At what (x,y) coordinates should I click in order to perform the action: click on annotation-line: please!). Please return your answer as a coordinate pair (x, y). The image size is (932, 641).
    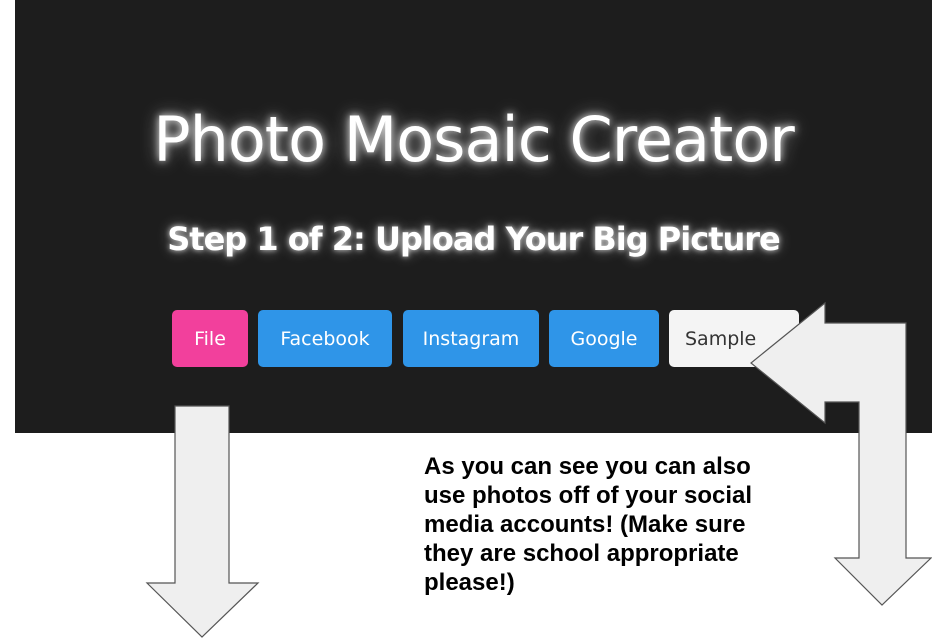
    Looking at the image, I should click on (469, 582).